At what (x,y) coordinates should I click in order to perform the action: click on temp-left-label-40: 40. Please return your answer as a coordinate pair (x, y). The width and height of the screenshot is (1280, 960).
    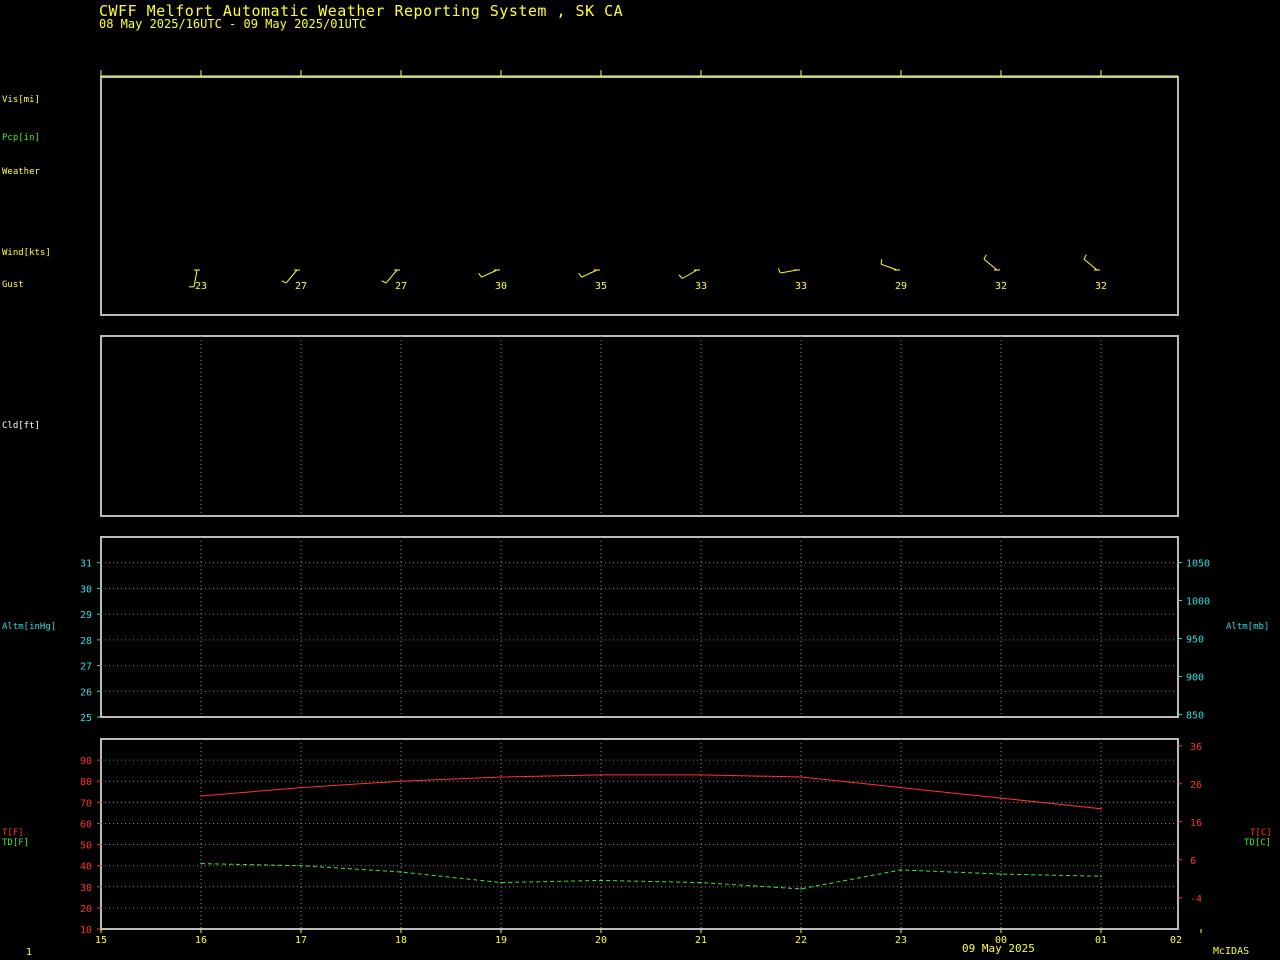
    Looking at the image, I should click on (86, 867).